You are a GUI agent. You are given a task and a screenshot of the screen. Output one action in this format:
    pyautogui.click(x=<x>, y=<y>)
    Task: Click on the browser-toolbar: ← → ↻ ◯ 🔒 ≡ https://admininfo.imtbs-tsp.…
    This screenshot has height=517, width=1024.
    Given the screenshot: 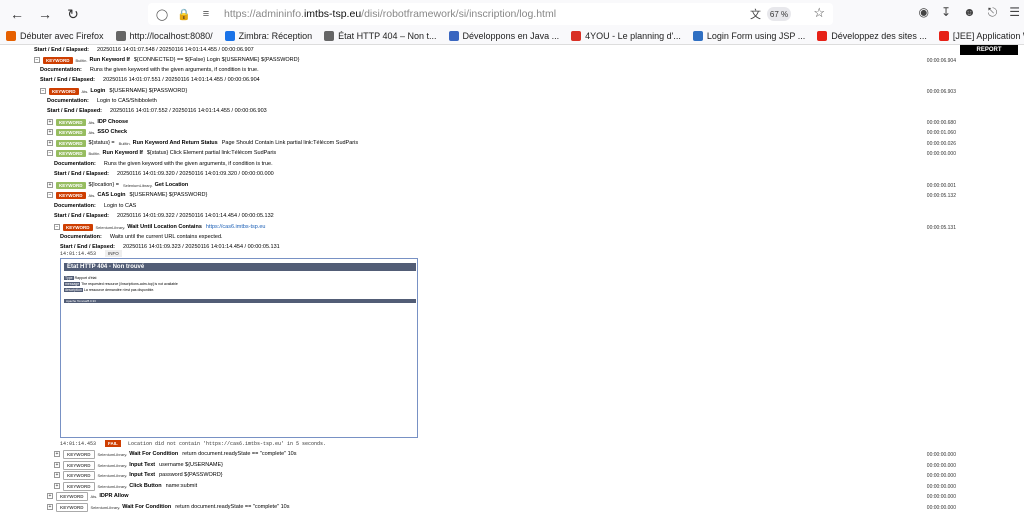 What is the action you would take?
    pyautogui.click(x=512, y=14)
    